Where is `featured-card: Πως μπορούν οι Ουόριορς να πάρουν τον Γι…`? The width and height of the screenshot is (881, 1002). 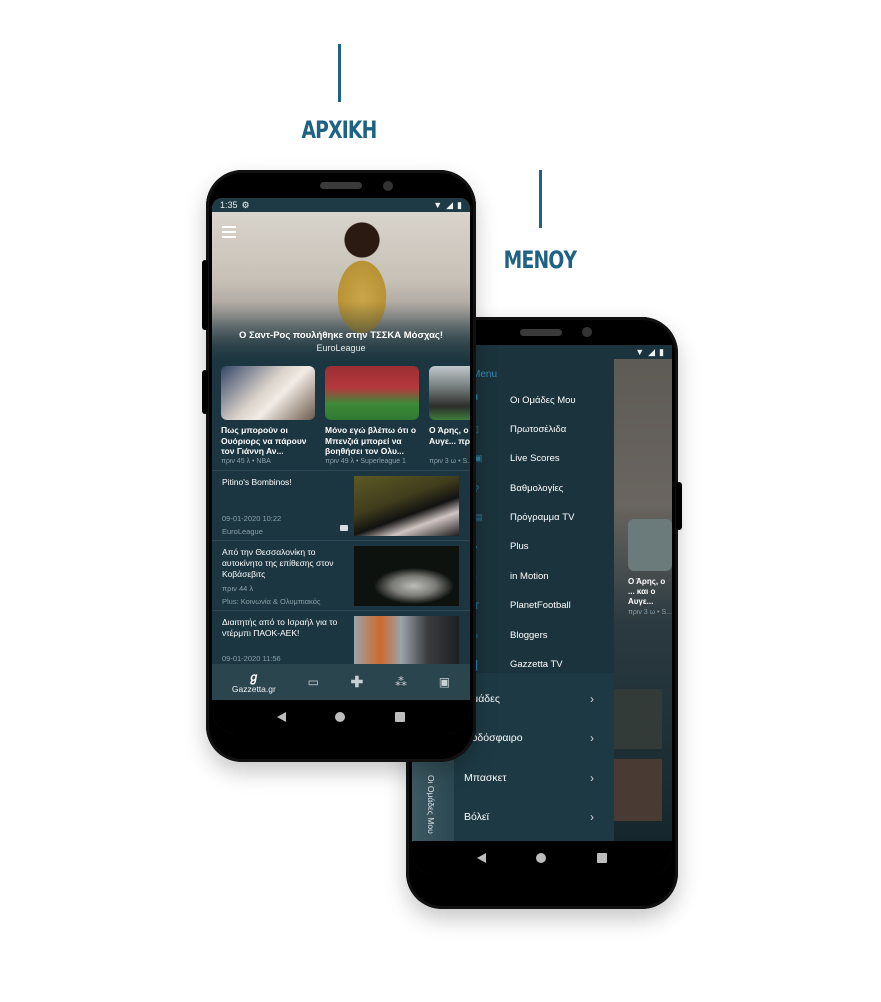
featured-card: Πως μπορούν οι Ουόριορς να πάρουν τον Γι… is located at coordinates (268, 415).